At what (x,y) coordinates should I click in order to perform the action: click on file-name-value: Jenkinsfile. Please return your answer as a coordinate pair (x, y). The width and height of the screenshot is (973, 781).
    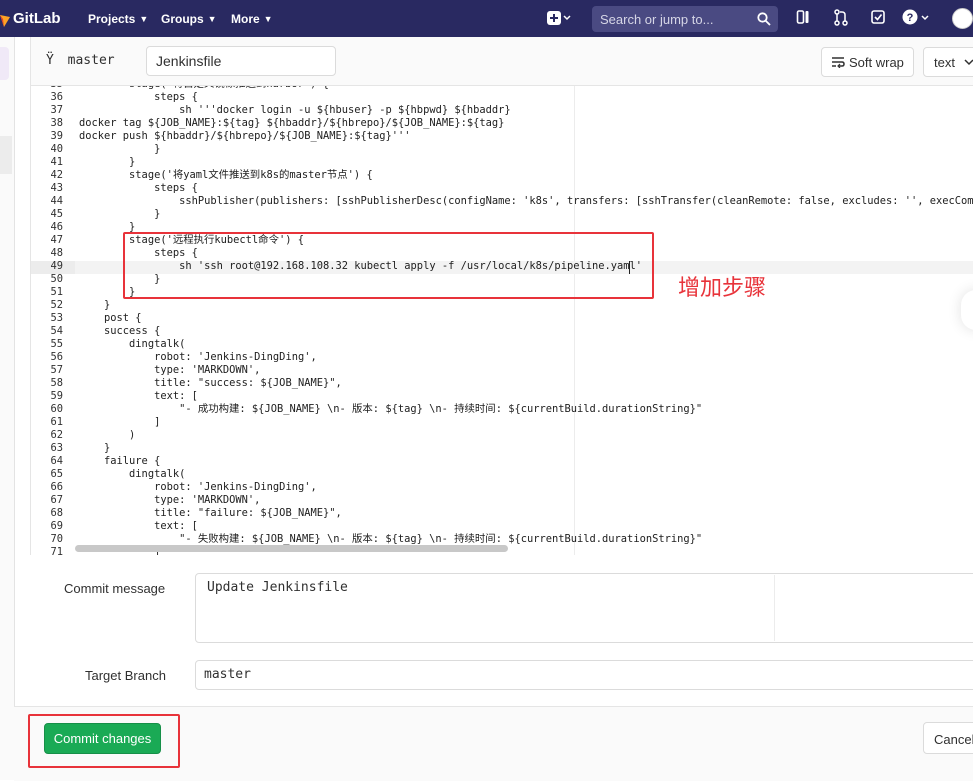
    Looking at the image, I should click on (189, 61).